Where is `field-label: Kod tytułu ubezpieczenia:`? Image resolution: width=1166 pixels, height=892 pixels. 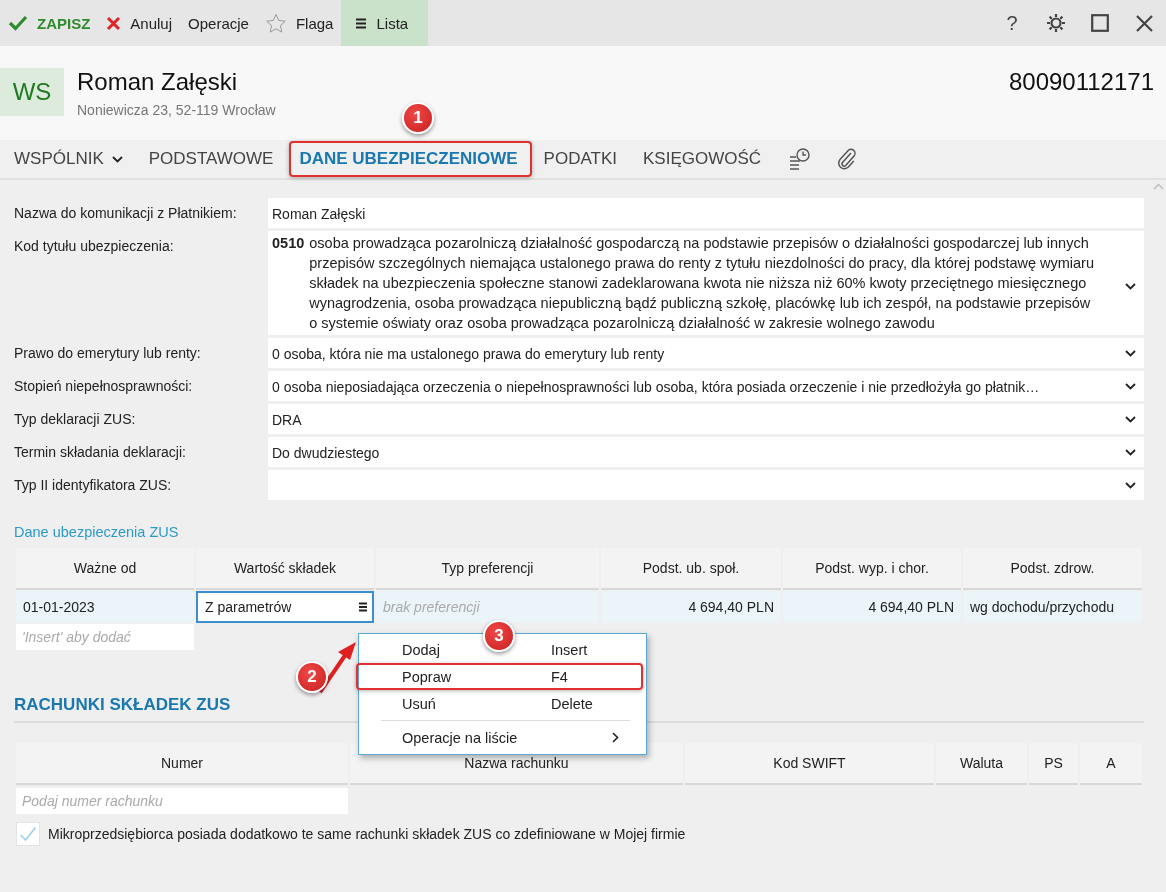 field-label: Kod tytułu ubezpieczenia: is located at coordinates (94, 245).